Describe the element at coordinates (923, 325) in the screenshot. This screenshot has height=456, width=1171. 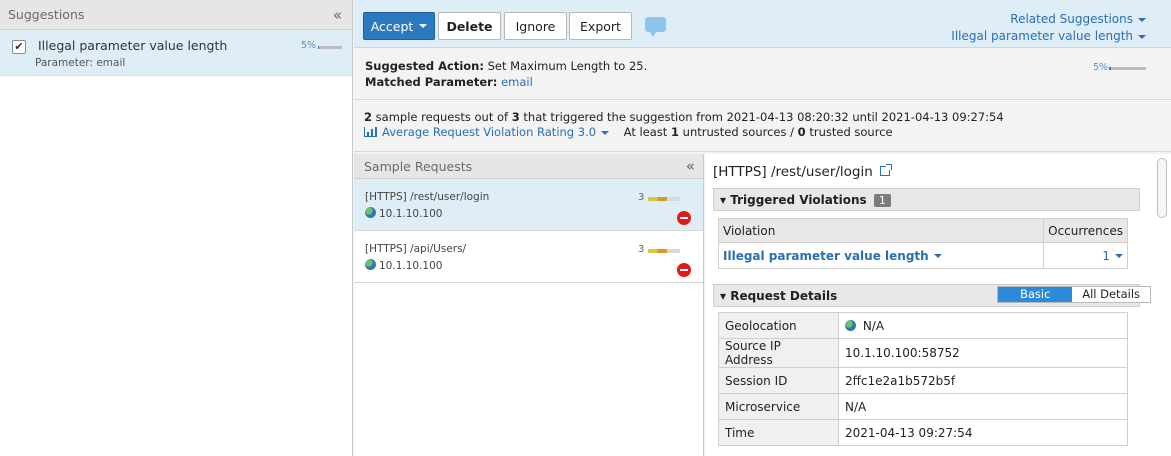
I see `table-row: Geolocation N/A` at that location.